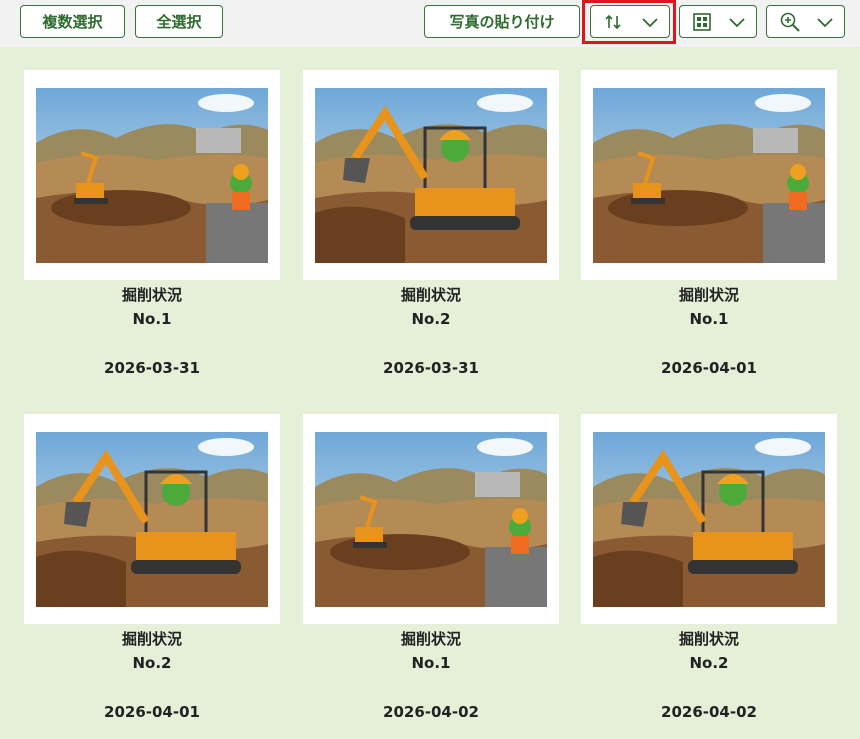 The image size is (860, 739). I want to click on view-dropdown, so click(718, 21).